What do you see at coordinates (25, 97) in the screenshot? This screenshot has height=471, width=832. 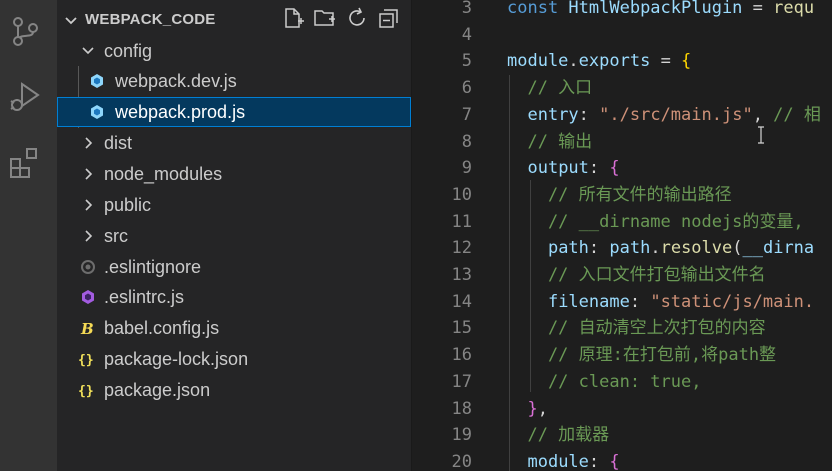 I see `run-debug-icon` at bounding box center [25, 97].